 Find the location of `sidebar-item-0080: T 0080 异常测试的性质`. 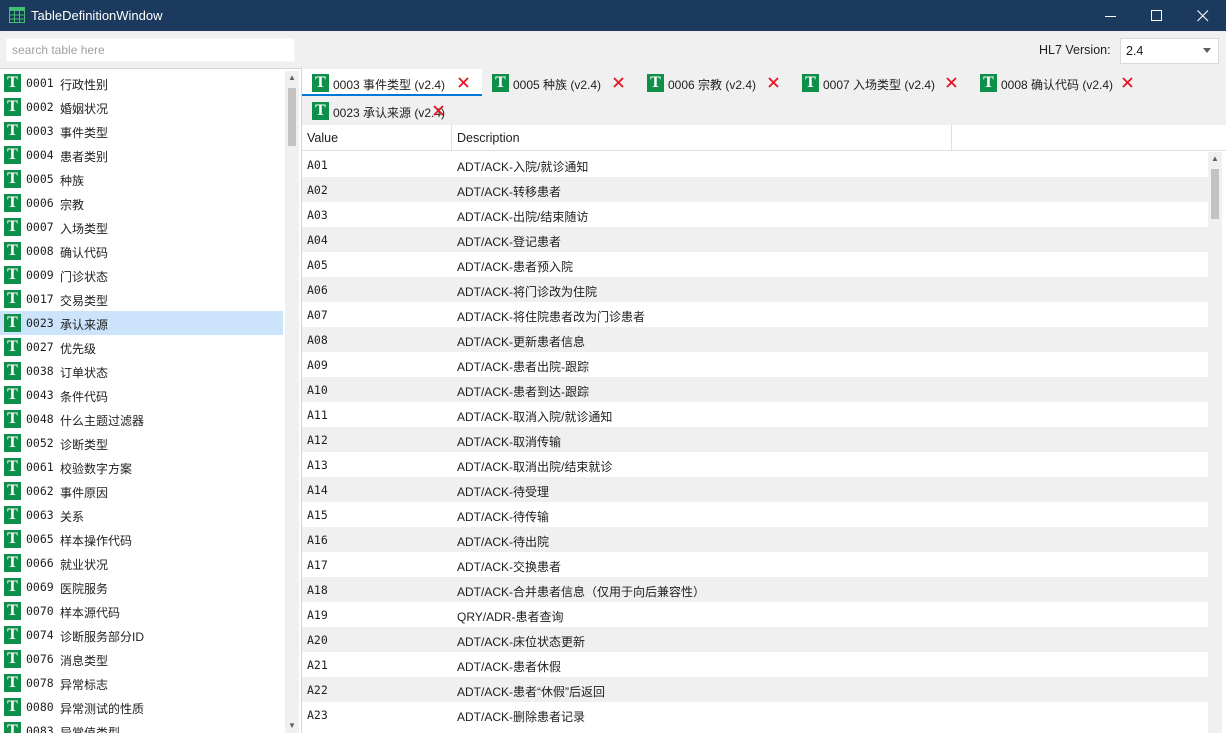

sidebar-item-0080: T 0080 异常测试的性质 is located at coordinates (141, 707).